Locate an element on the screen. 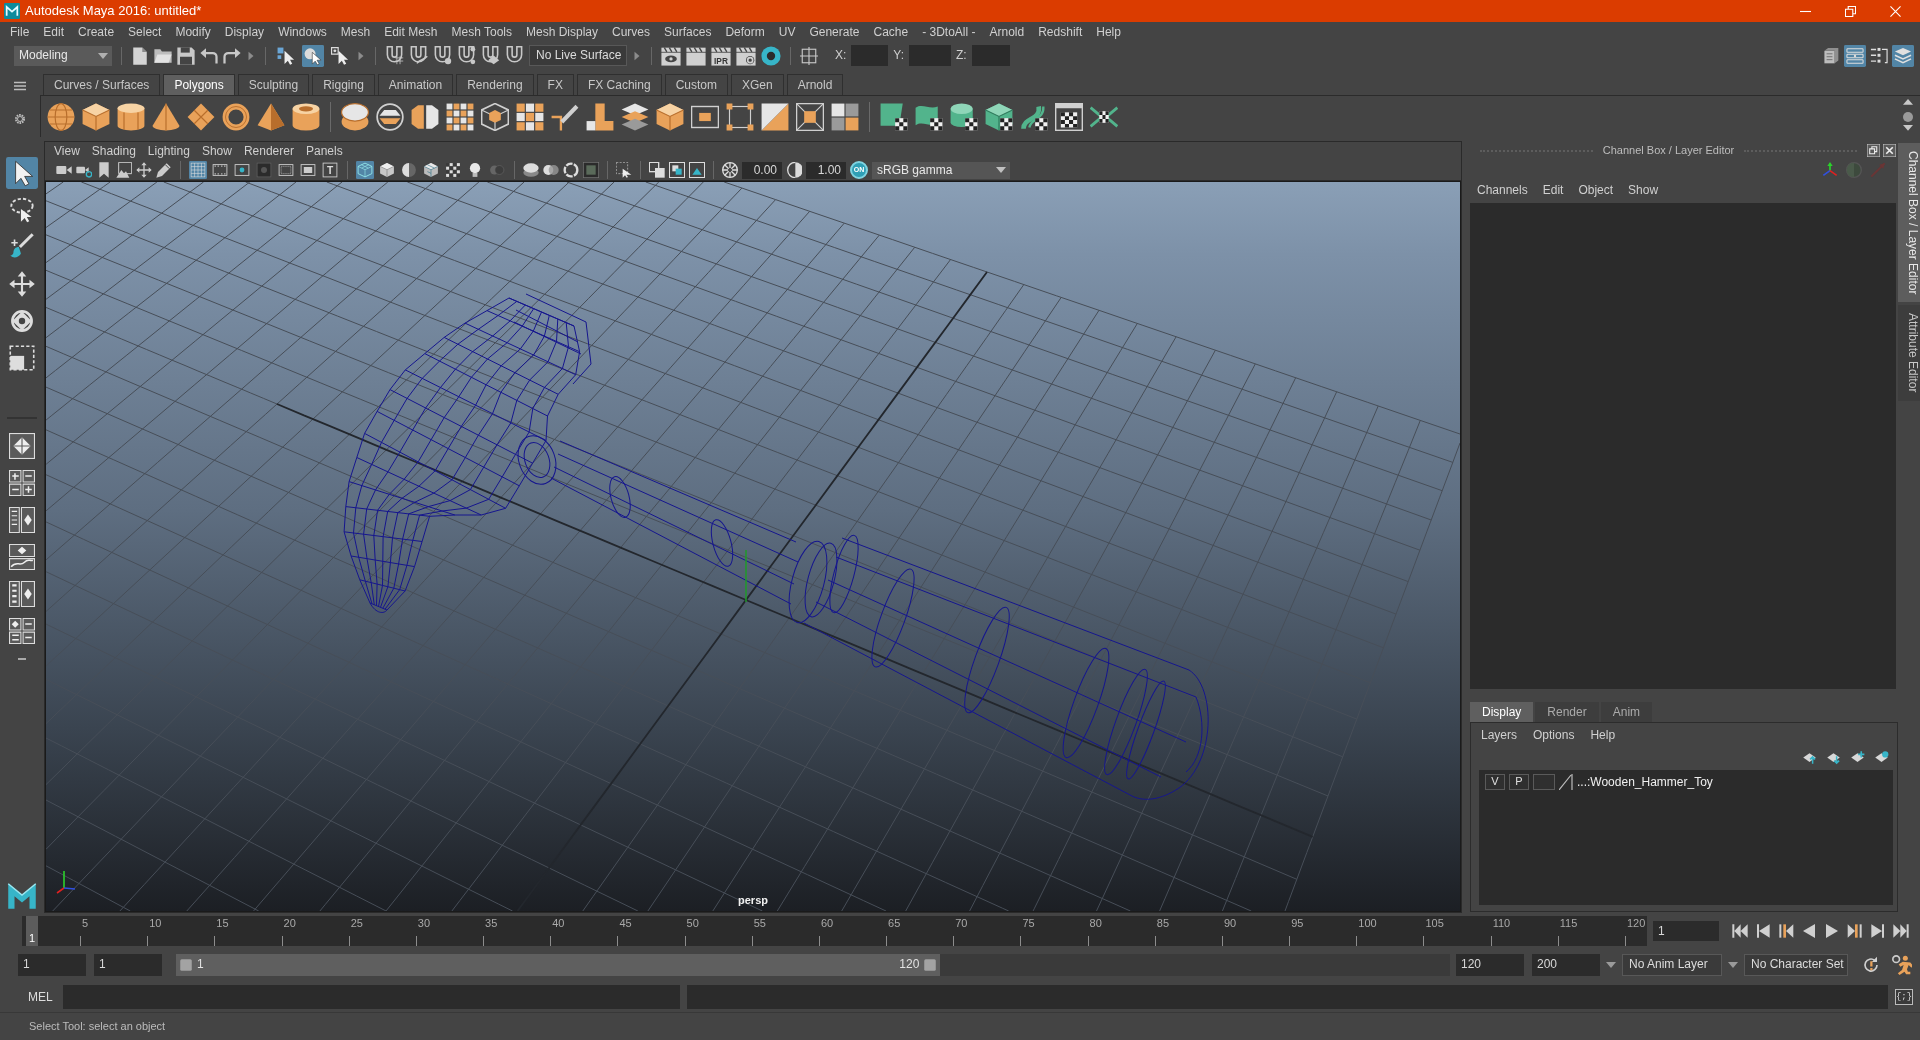 The image size is (1920, 1040). magnet-curve-icon is located at coordinates (418, 55).